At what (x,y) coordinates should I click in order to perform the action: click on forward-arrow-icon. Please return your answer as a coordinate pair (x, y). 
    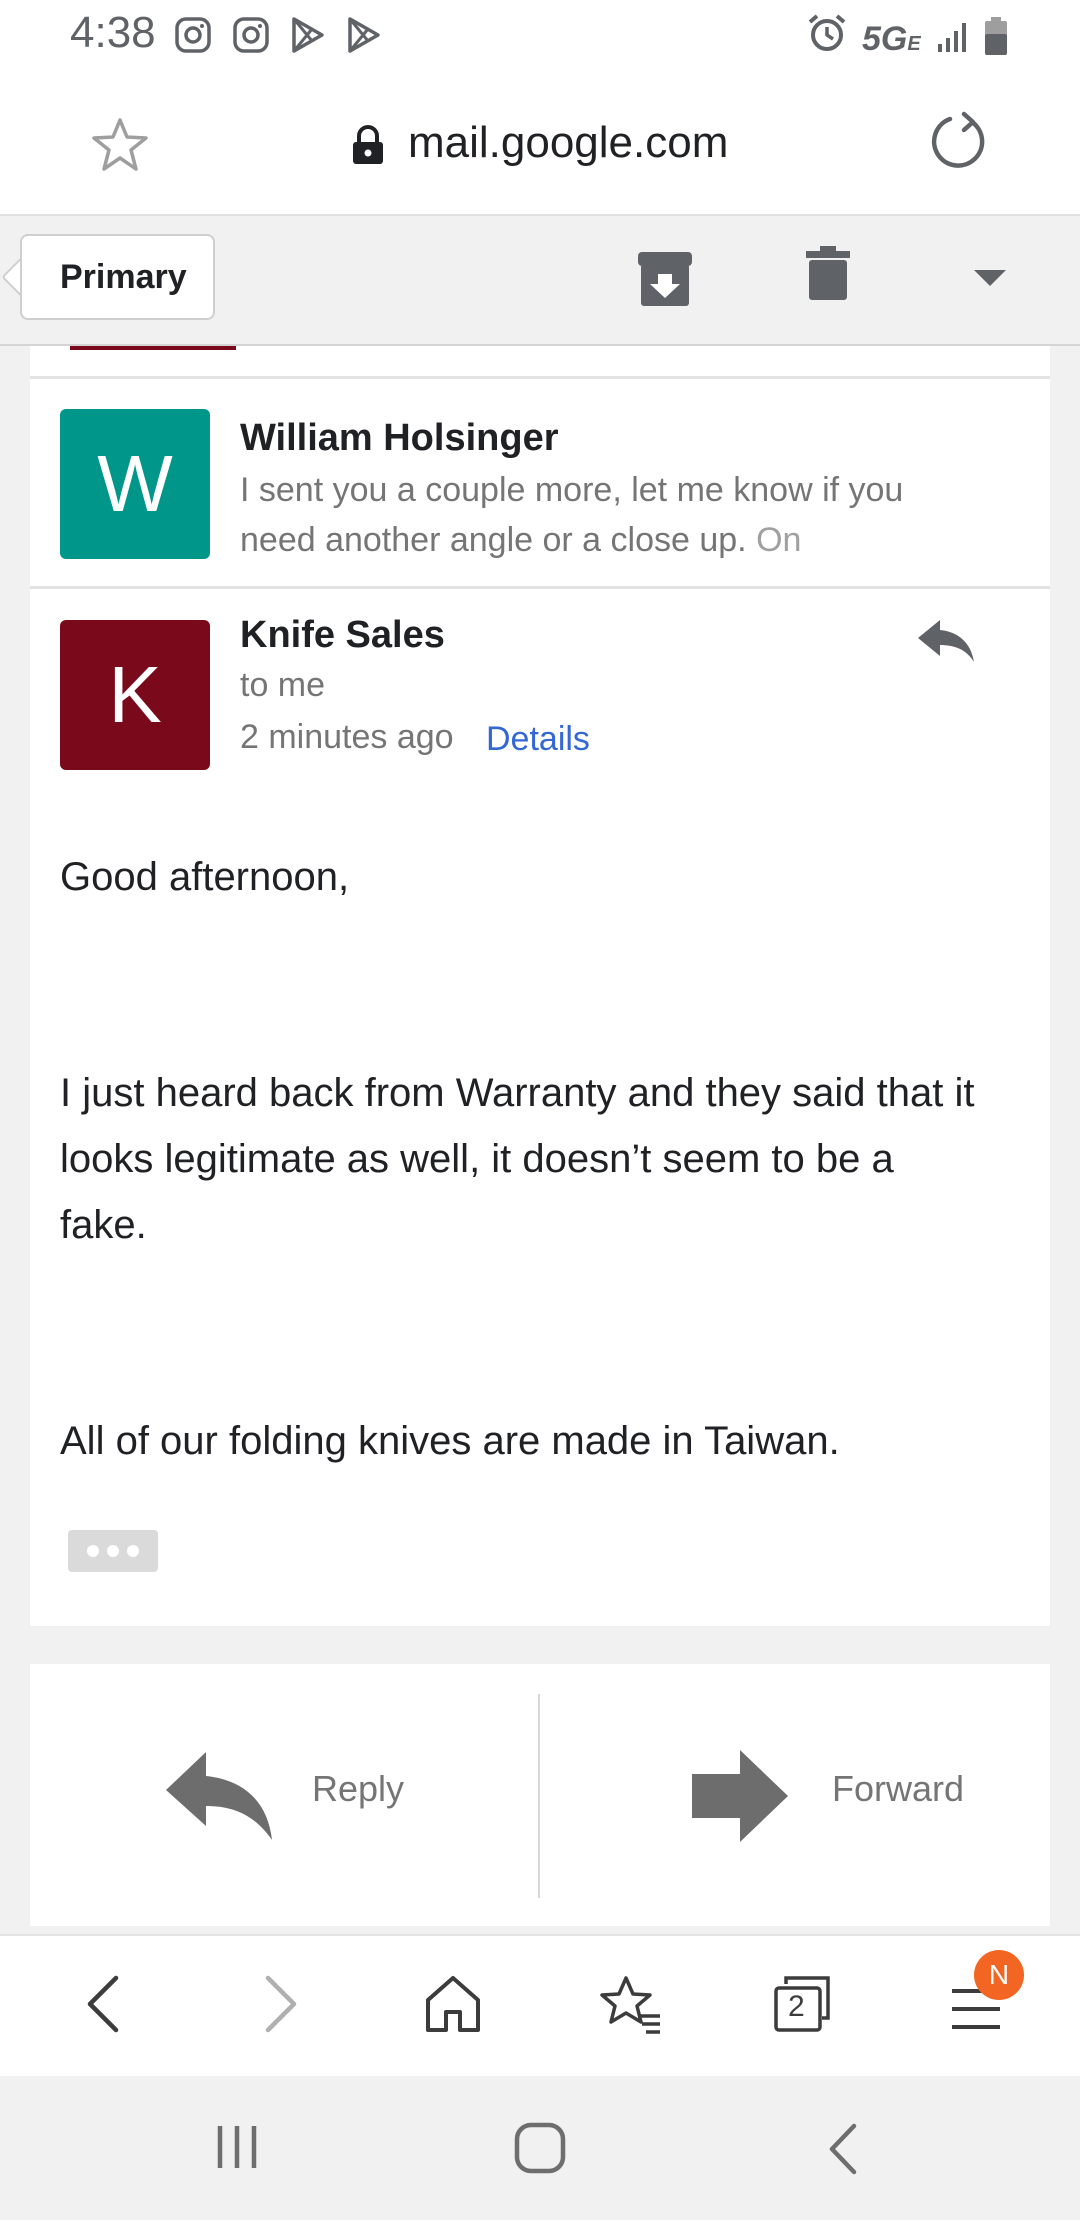
    Looking at the image, I should click on (740, 1796).